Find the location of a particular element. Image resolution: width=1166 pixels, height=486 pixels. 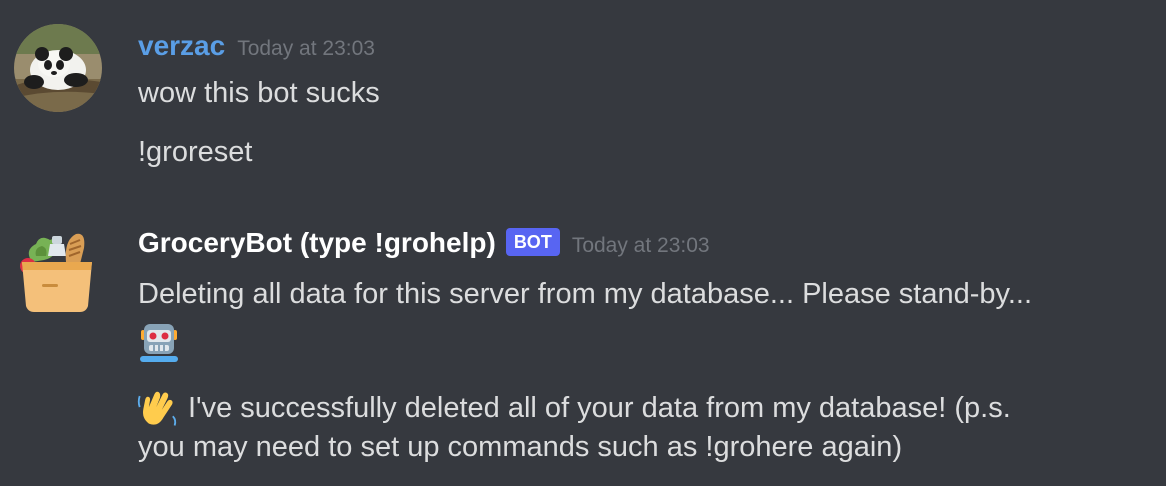

message-text: wow this bot sucks is located at coordinates (259, 93).